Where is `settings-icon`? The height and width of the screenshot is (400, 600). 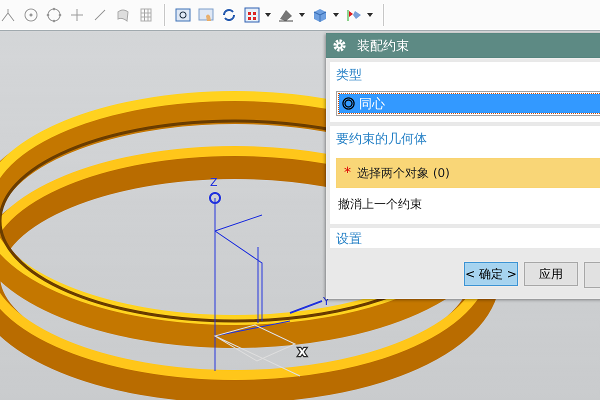
settings-icon is located at coordinates (339, 45).